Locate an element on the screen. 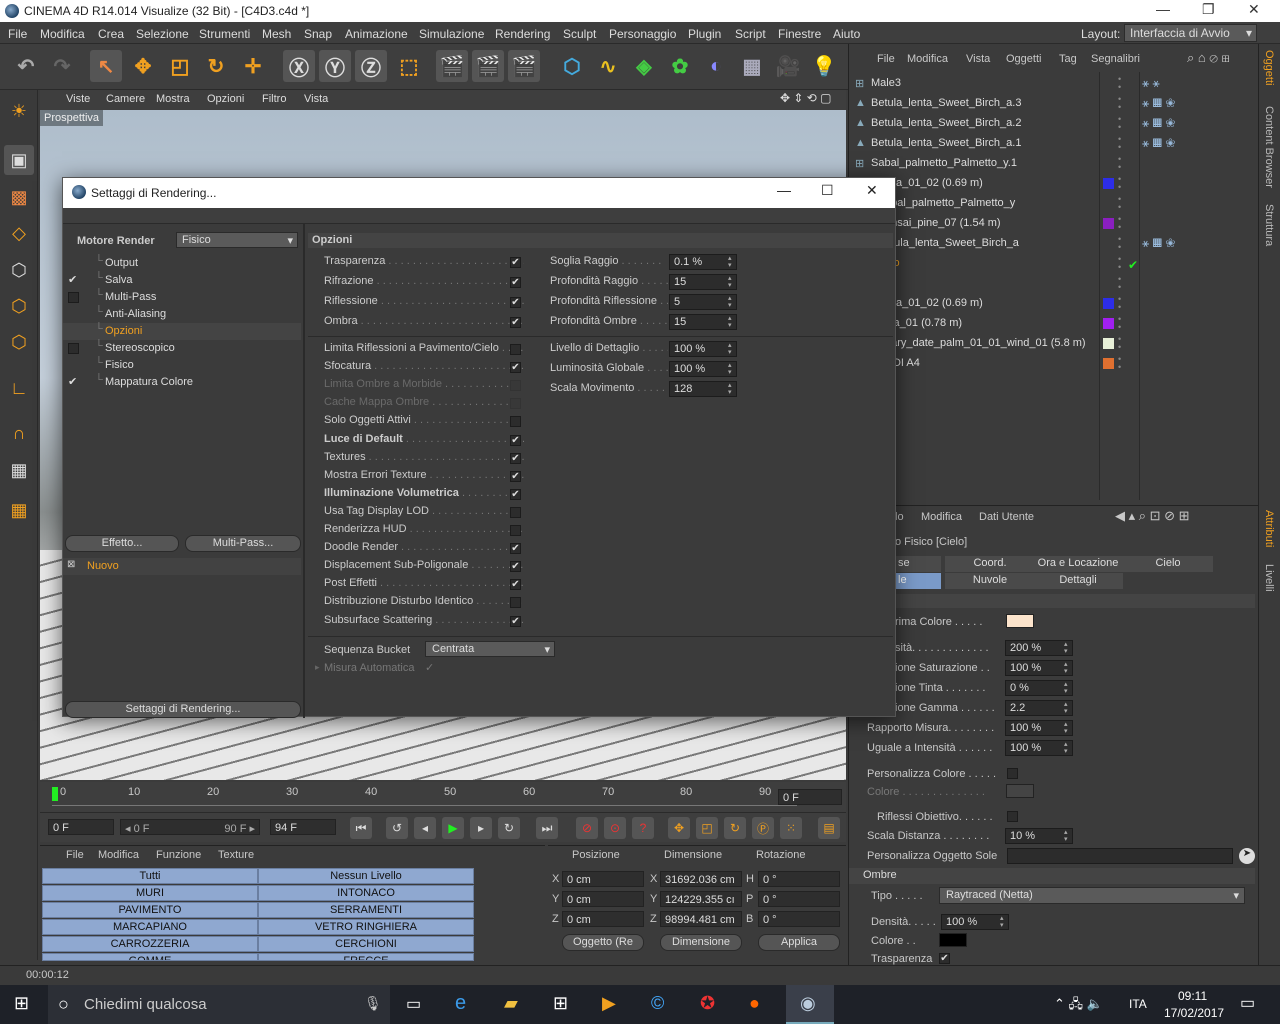  timeline: 0 10 20 30 40 50 60 70 80 90 0 F is located at coordinates (443, 797).